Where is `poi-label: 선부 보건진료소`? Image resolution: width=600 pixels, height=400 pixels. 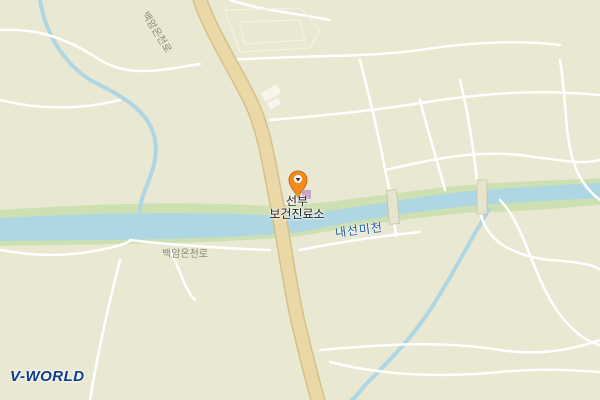
poi-label: 선부 보건진료소 is located at coordinates (297, 208).